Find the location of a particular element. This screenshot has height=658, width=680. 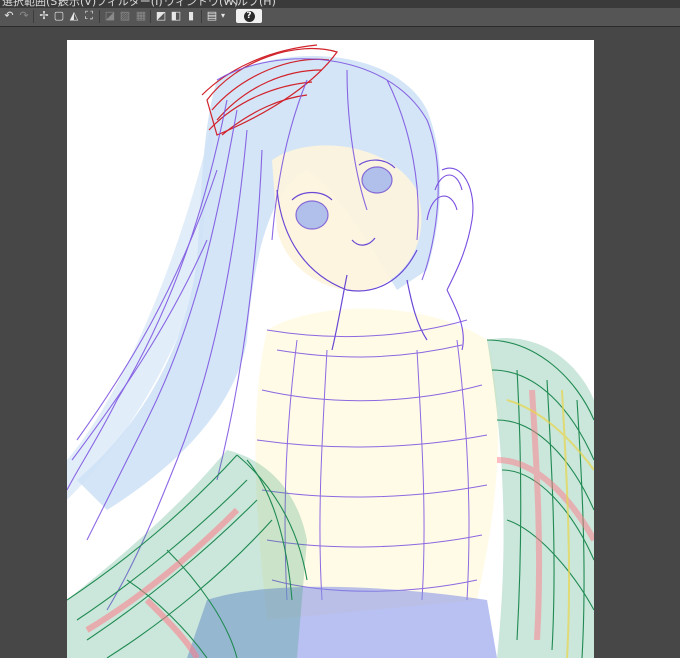

pen-pressure-icon: ▮ is located at coordinates (191, 16).